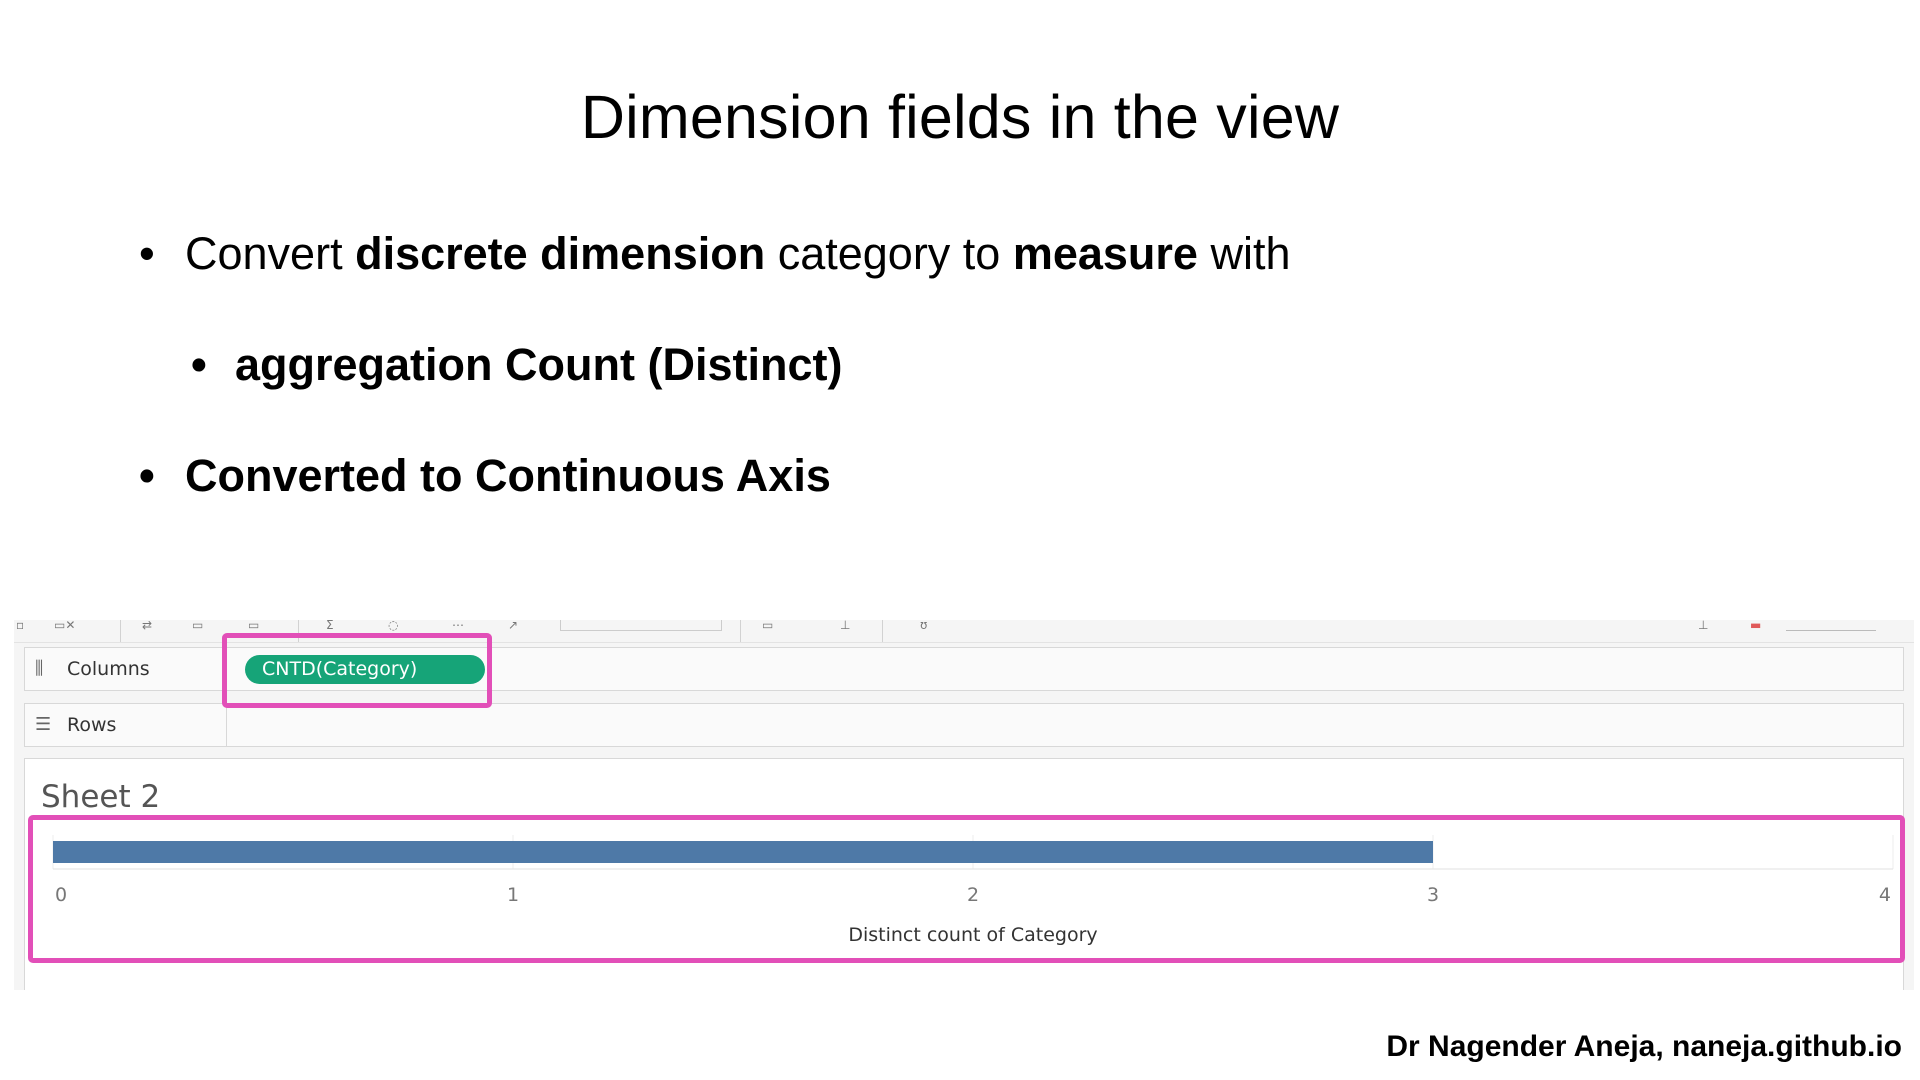 This screenshot has height=1080, width=1920. I want to click on presentation-icon: ▭, so click(767, 625).